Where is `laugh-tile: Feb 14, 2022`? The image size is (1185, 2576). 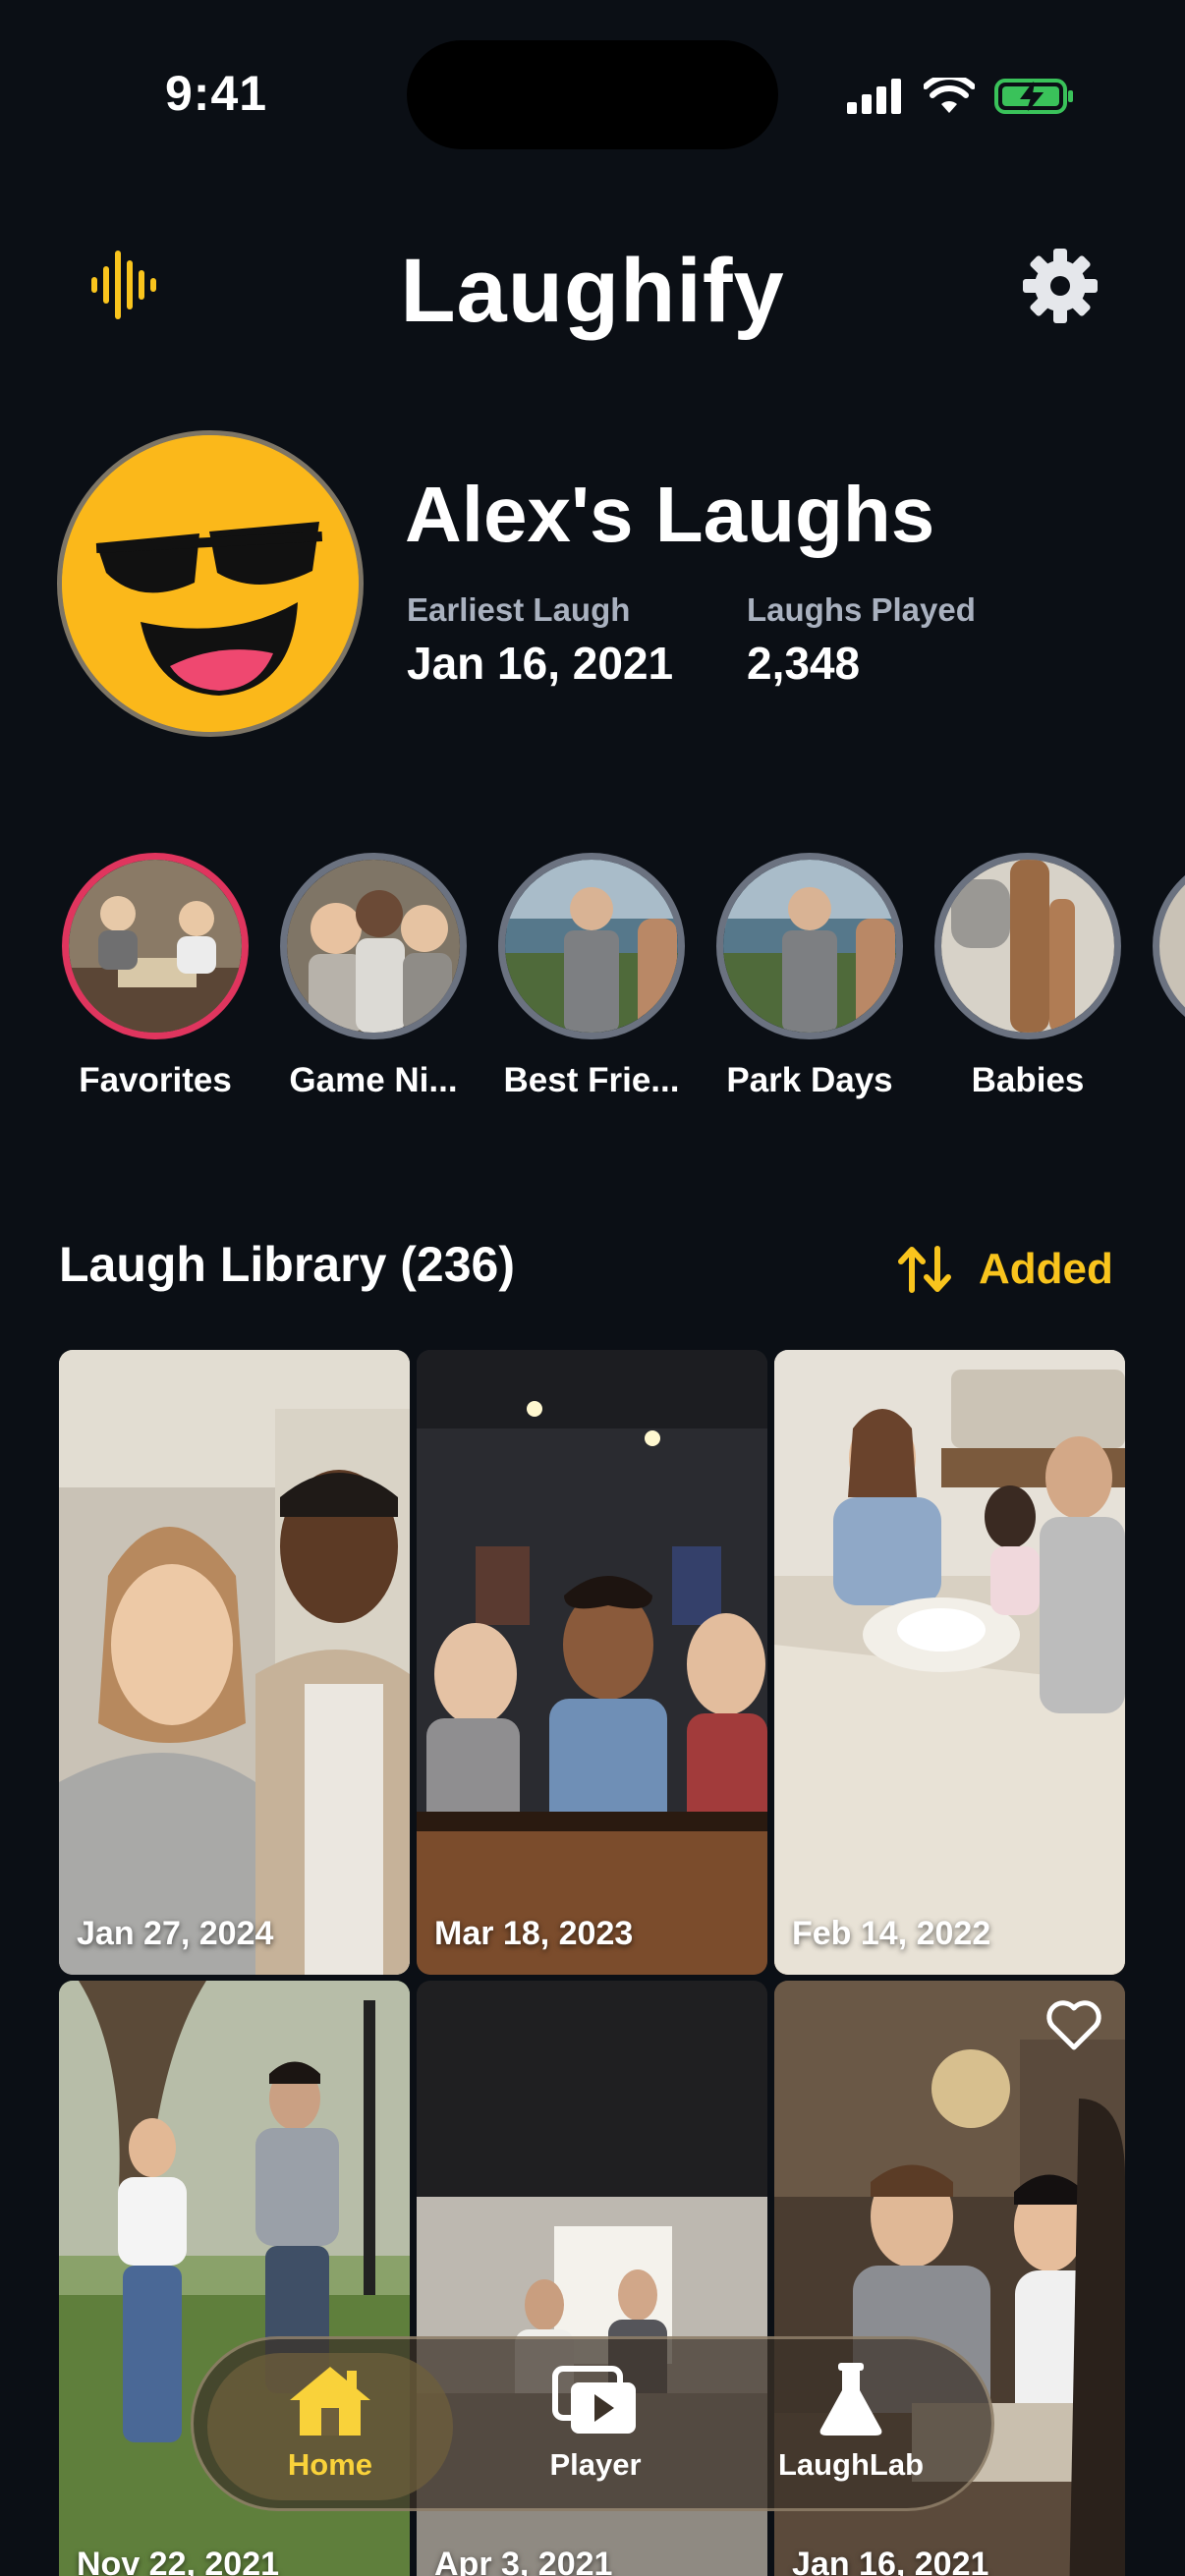
laugh-tile: Feb 14, 2022 is located at coordinates (950, 1662).